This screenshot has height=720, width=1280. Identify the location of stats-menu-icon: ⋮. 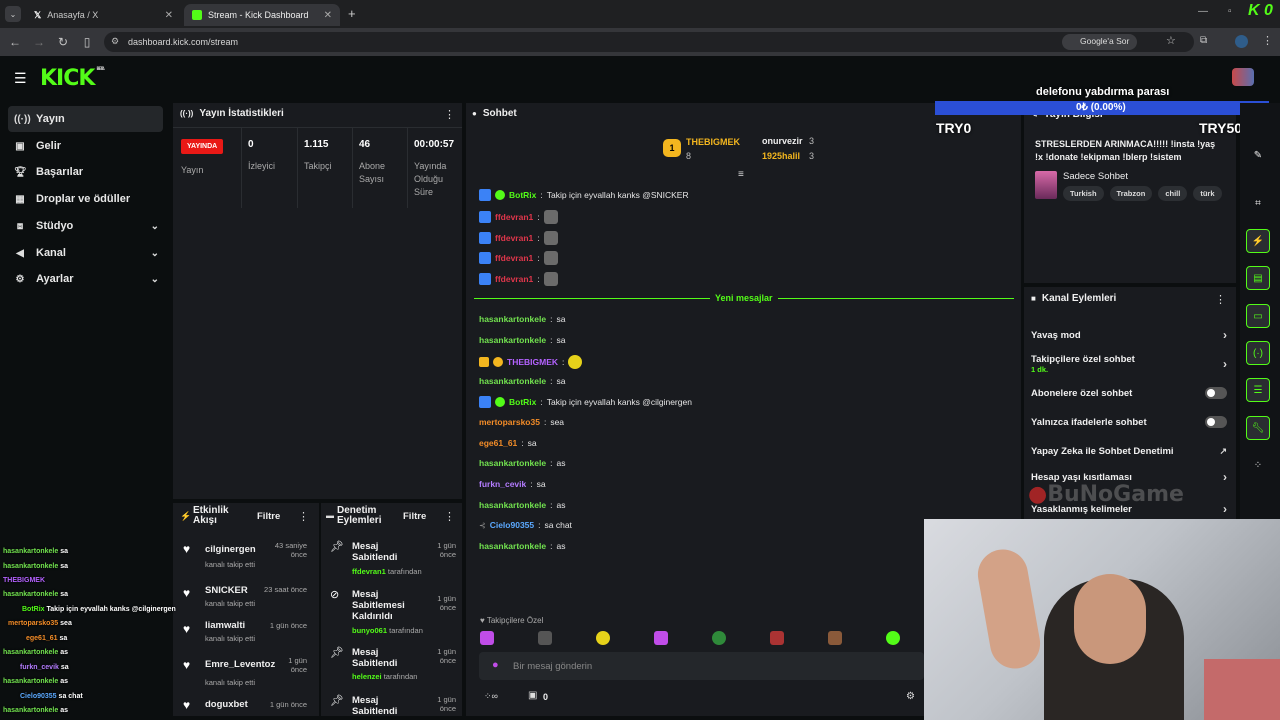
(449, 114).